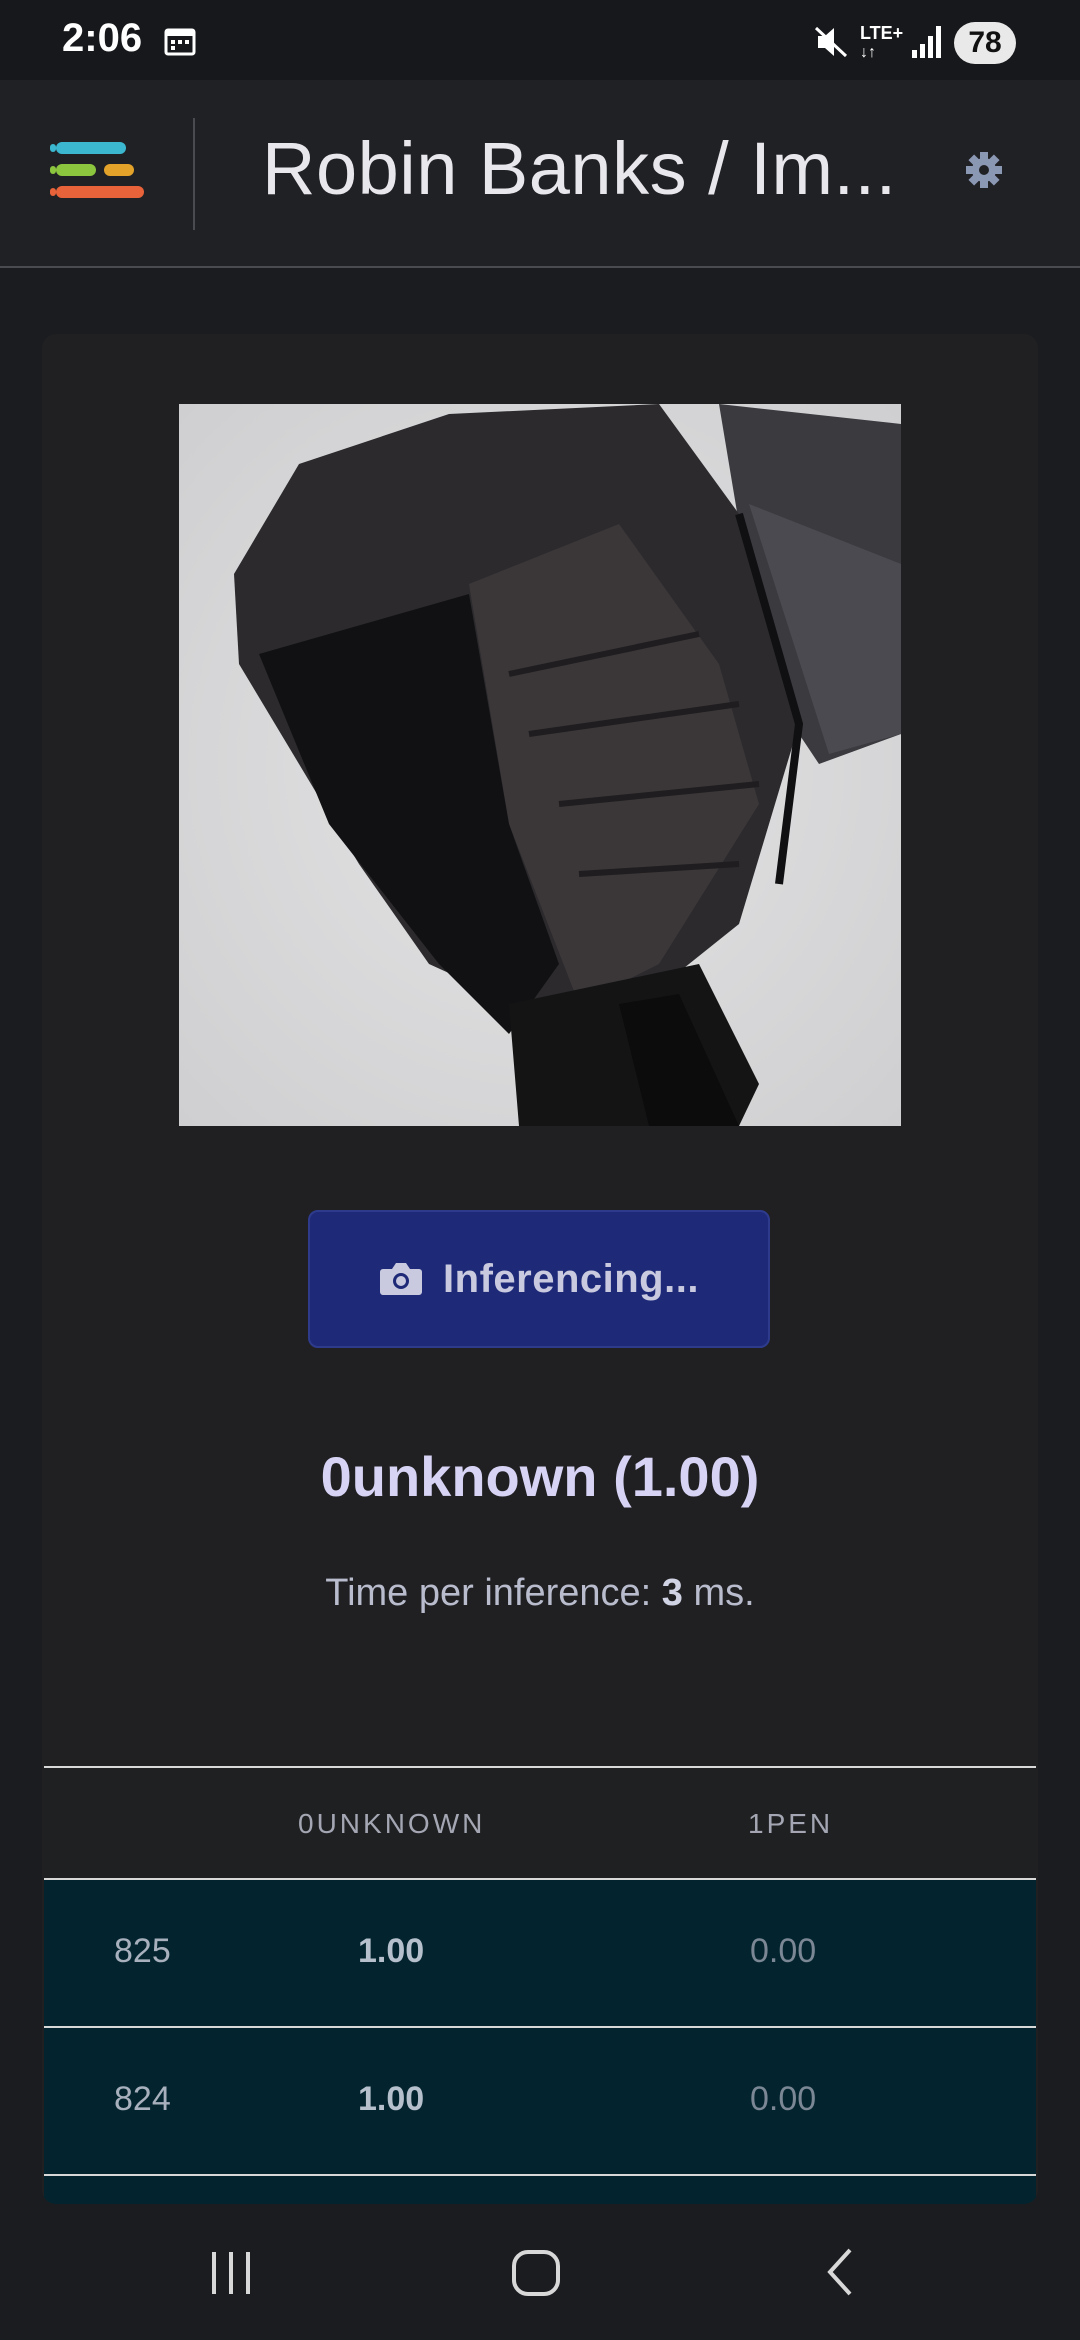  I want to click on status-bar: 2:06 LTE+ ↓↑ 78, so click(540, 40).